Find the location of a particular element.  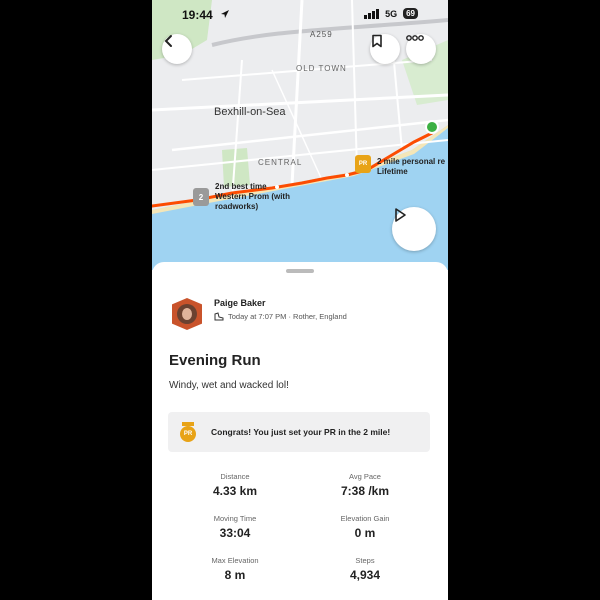

area-label-old-town: OLD TOWN is located at coordinates (321, 68).